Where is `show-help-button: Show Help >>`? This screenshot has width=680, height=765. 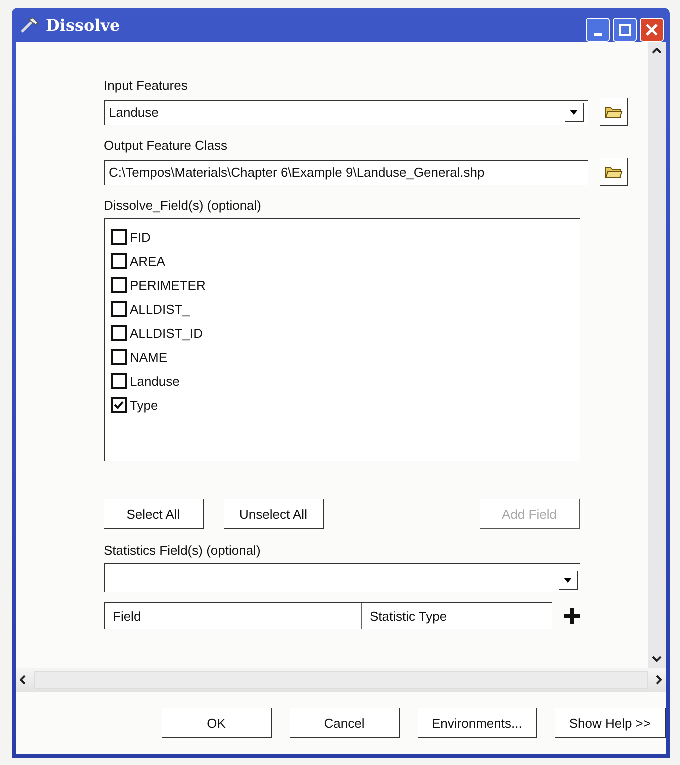
show-help-button: Show Help >> is located at coordinates (610, 723).